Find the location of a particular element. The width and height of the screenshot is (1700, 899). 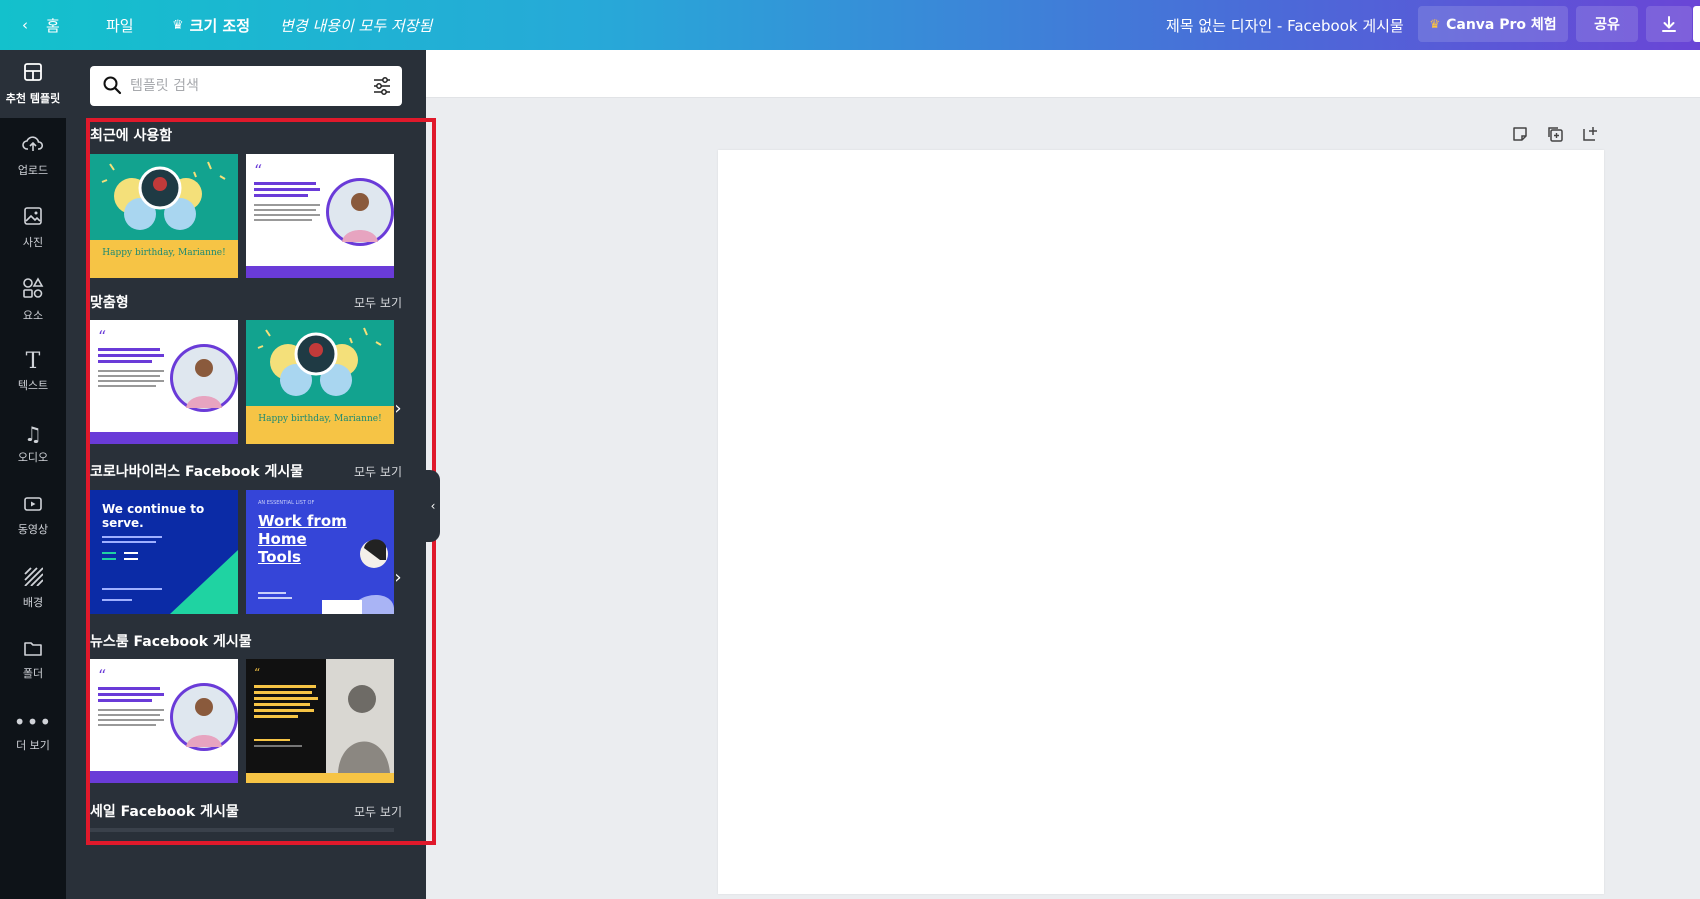

rail-item-label: 배경 is located at coordinates (33, 602).